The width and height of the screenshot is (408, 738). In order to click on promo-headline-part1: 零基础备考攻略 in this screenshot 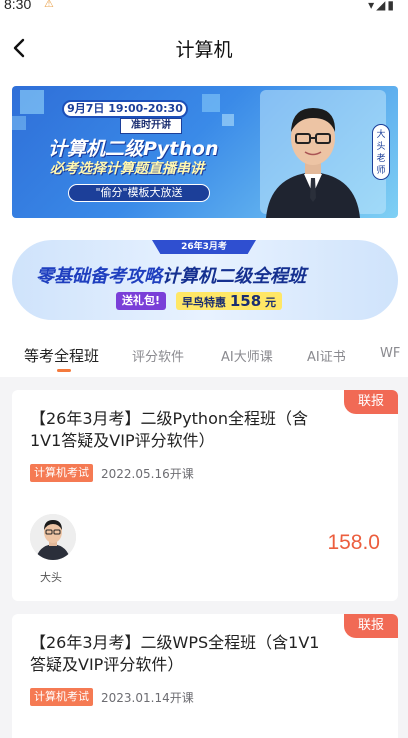, I will do `click(99, 276)`.